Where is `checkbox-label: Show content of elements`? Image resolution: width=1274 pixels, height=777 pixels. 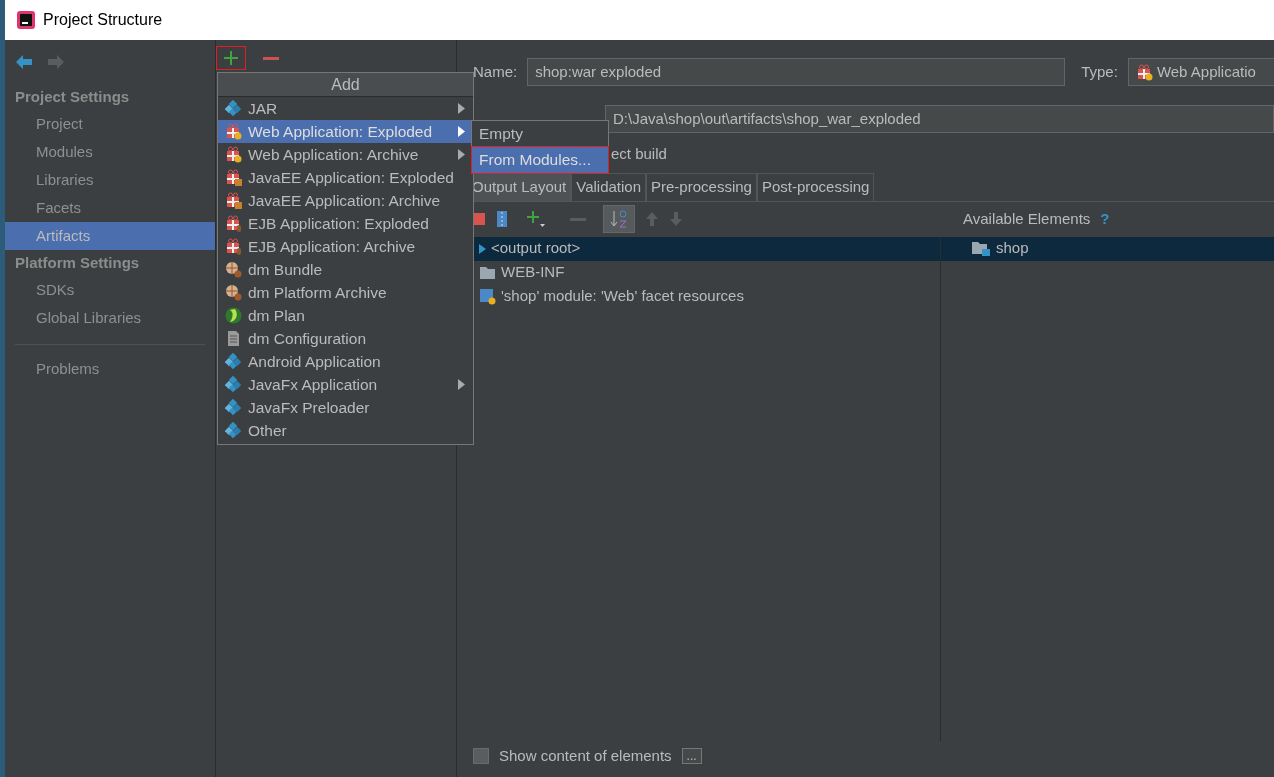
checkbox-label: Show content of elements is located at coordinates (585, 755).